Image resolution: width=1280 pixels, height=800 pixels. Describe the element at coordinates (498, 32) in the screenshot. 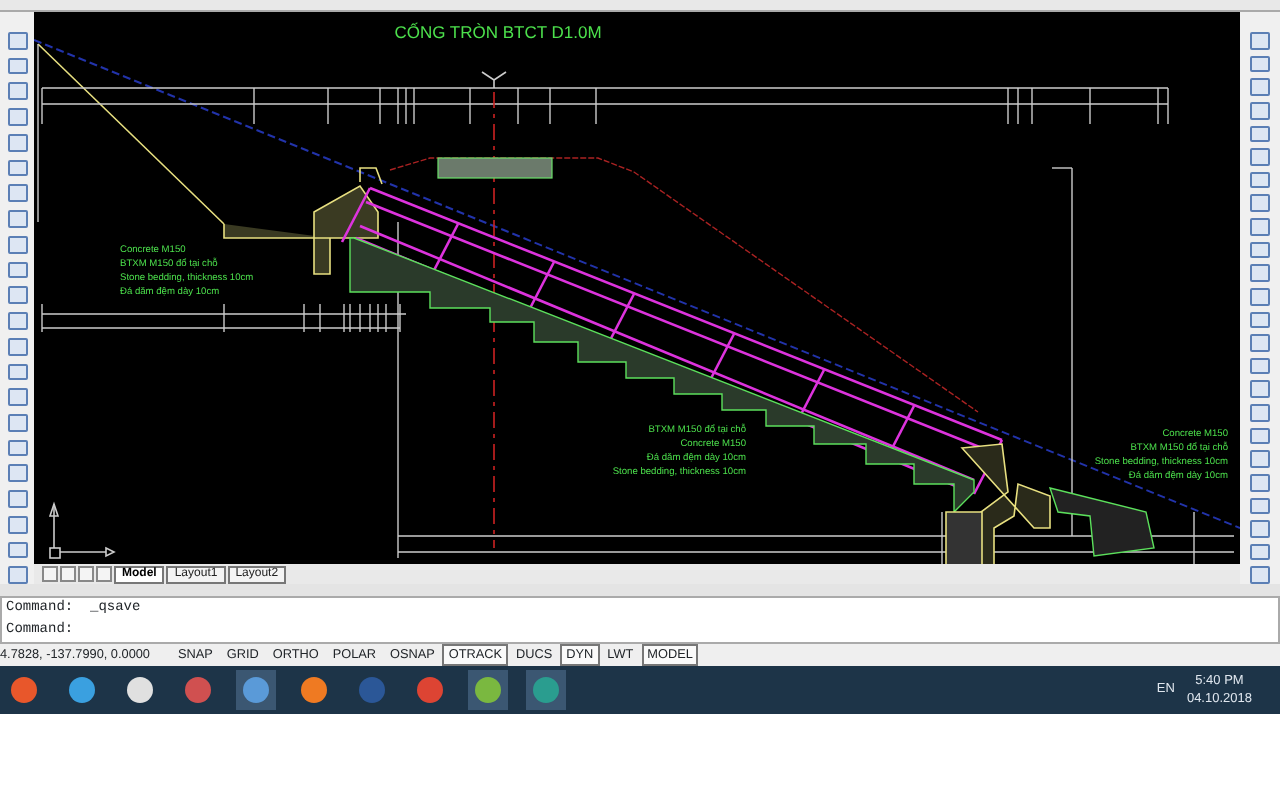

I see `drawing-title: CỐNG TRÒN BTCT D1.0M` at that location.